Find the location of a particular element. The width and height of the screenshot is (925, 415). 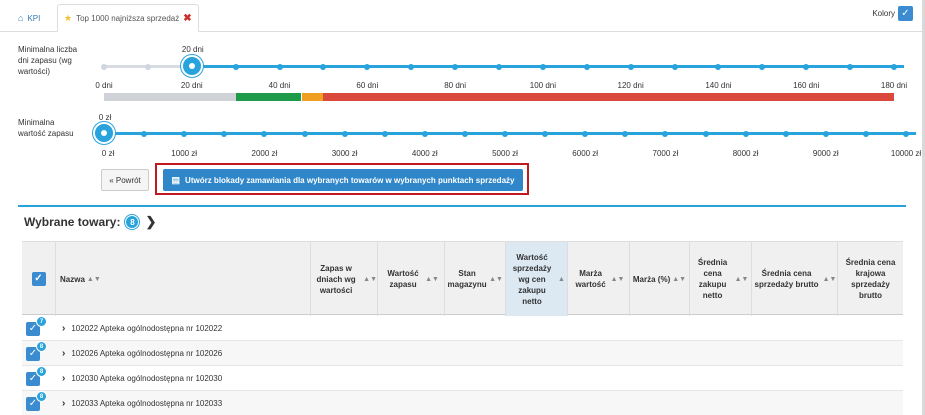

column-header-stock: Stan magazynu ▲▼ is located at coordinates (475, 279).